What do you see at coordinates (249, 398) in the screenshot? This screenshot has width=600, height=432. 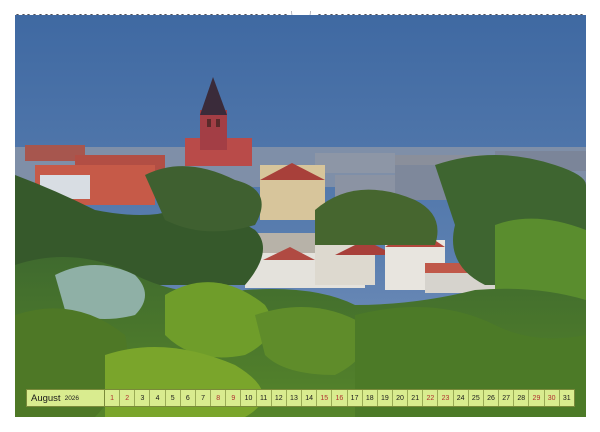 I see `day-cell: 10` at bounding box center [249, 398].